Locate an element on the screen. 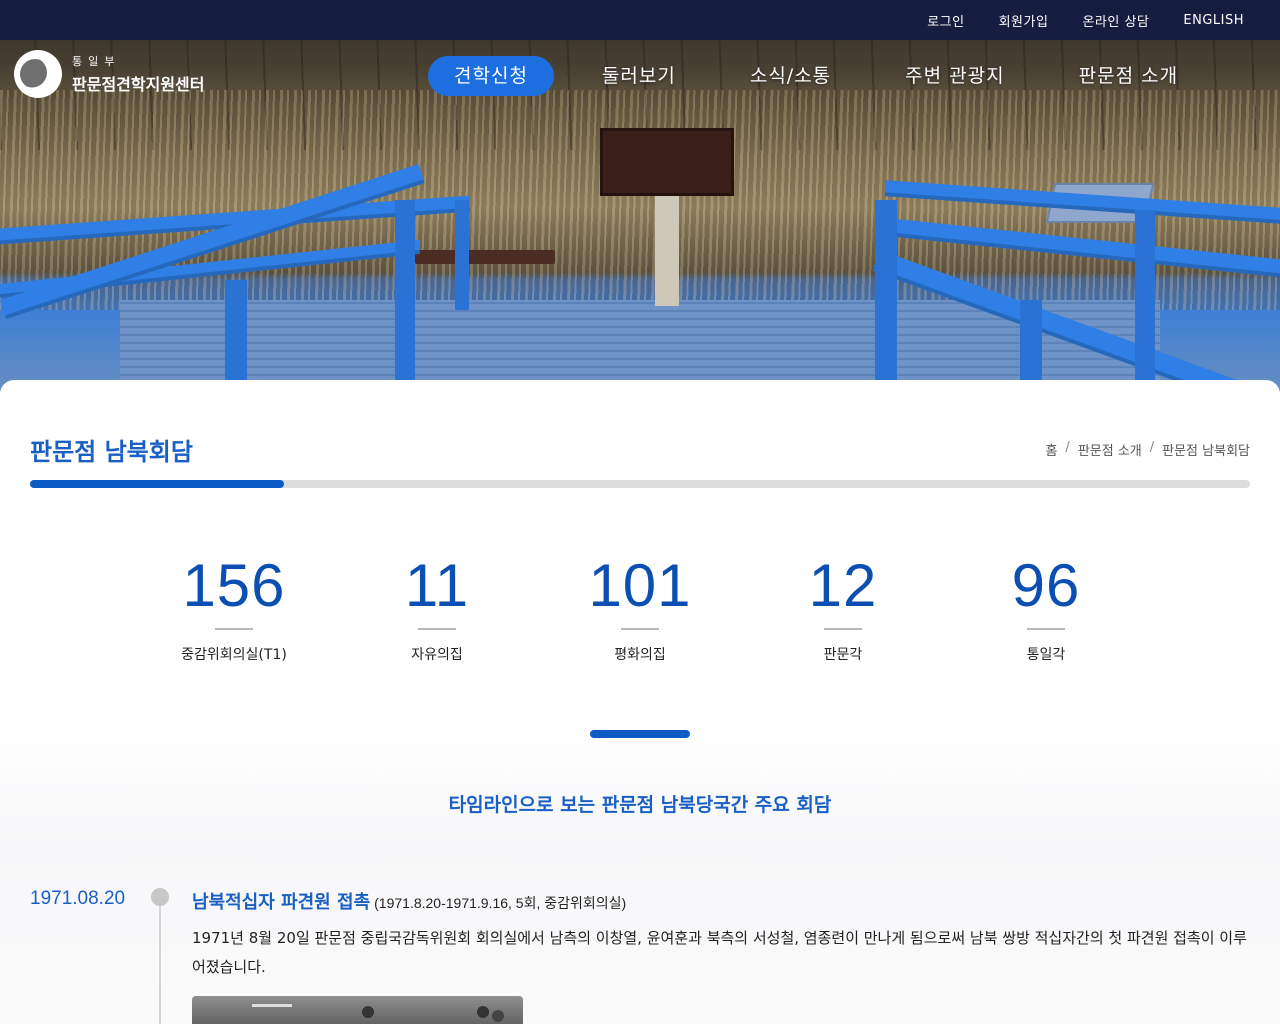 Image resolution: width=1280 pixels, height=1024 pixels. nav-item-browse: 둘러보기 is located at coordinates (639, 76).